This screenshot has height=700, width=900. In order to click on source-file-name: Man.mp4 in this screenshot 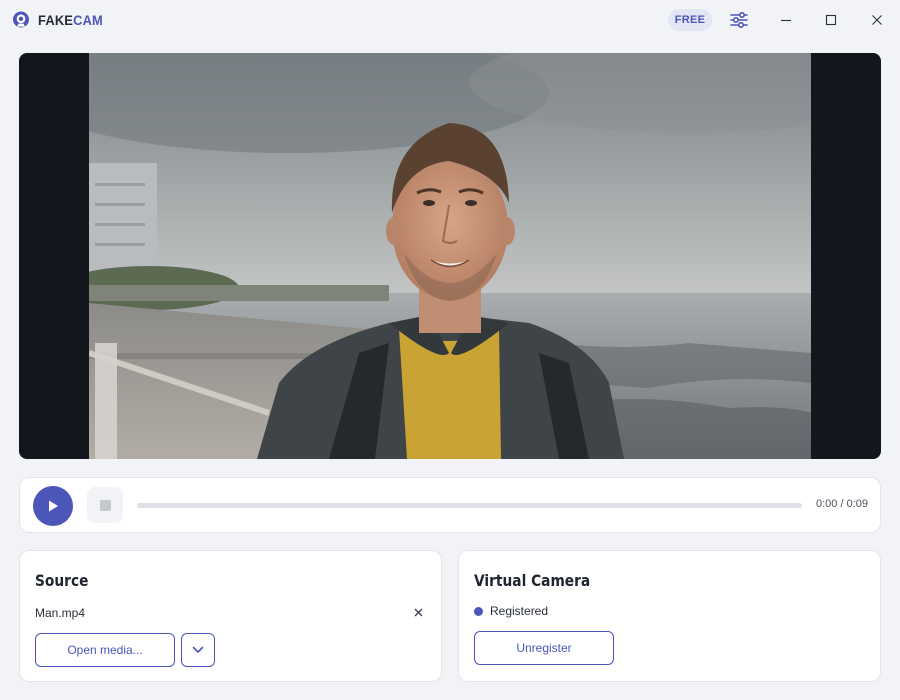, I will do `click(60, 613)`.